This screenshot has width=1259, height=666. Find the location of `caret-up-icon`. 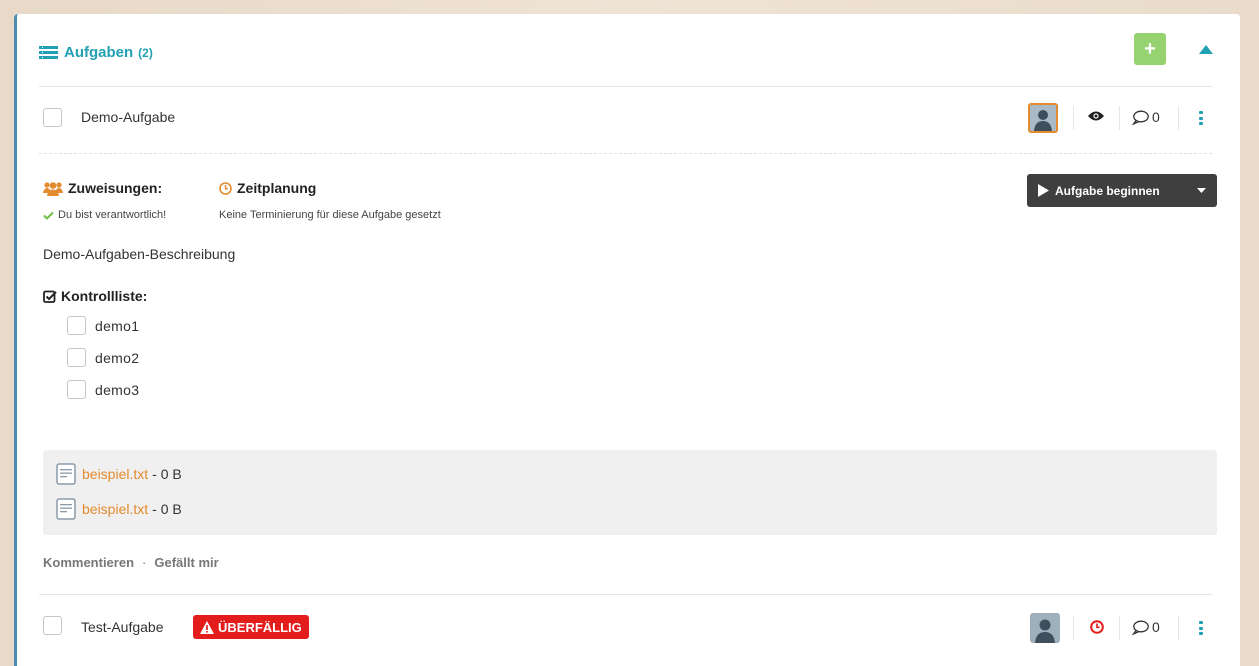

caret-up-icon is located at coordinates (1206, 49).